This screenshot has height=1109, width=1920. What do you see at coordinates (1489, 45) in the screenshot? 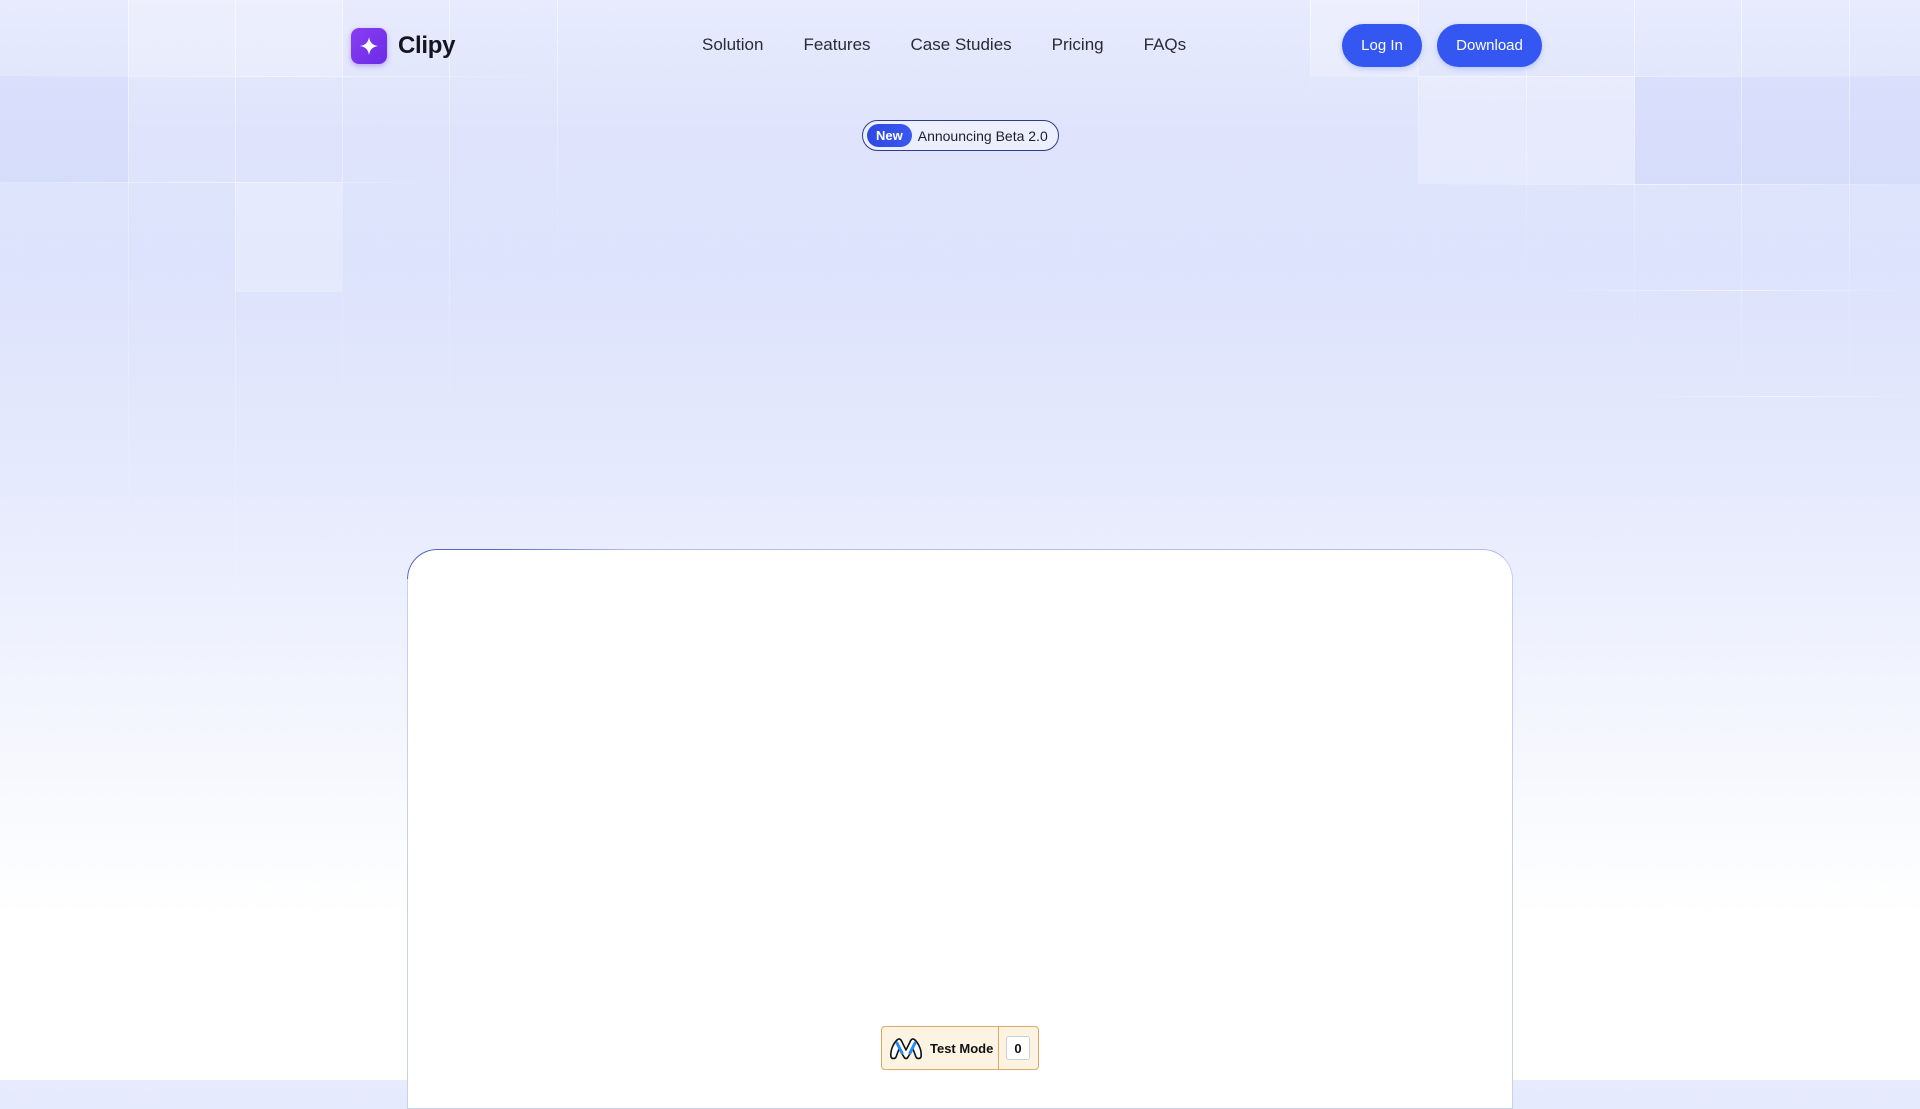
I see `download-button: Download` at bounding box center [1489, 45].